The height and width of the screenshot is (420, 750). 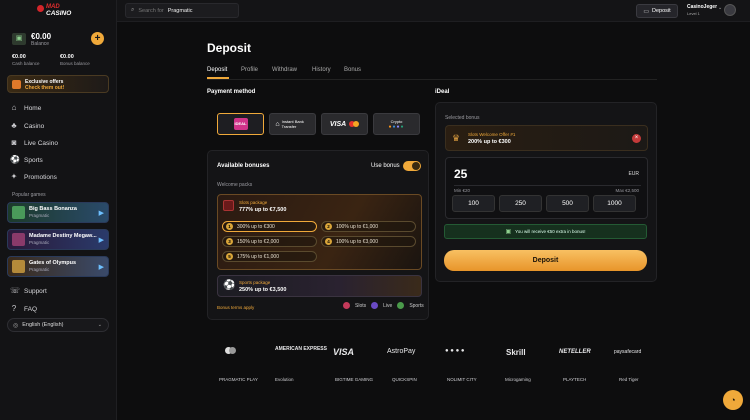 What do you see at coordinates (352, 70) in the screenshot?
I see `tab-bonus: Bonus` at bounding box center [352, 70].